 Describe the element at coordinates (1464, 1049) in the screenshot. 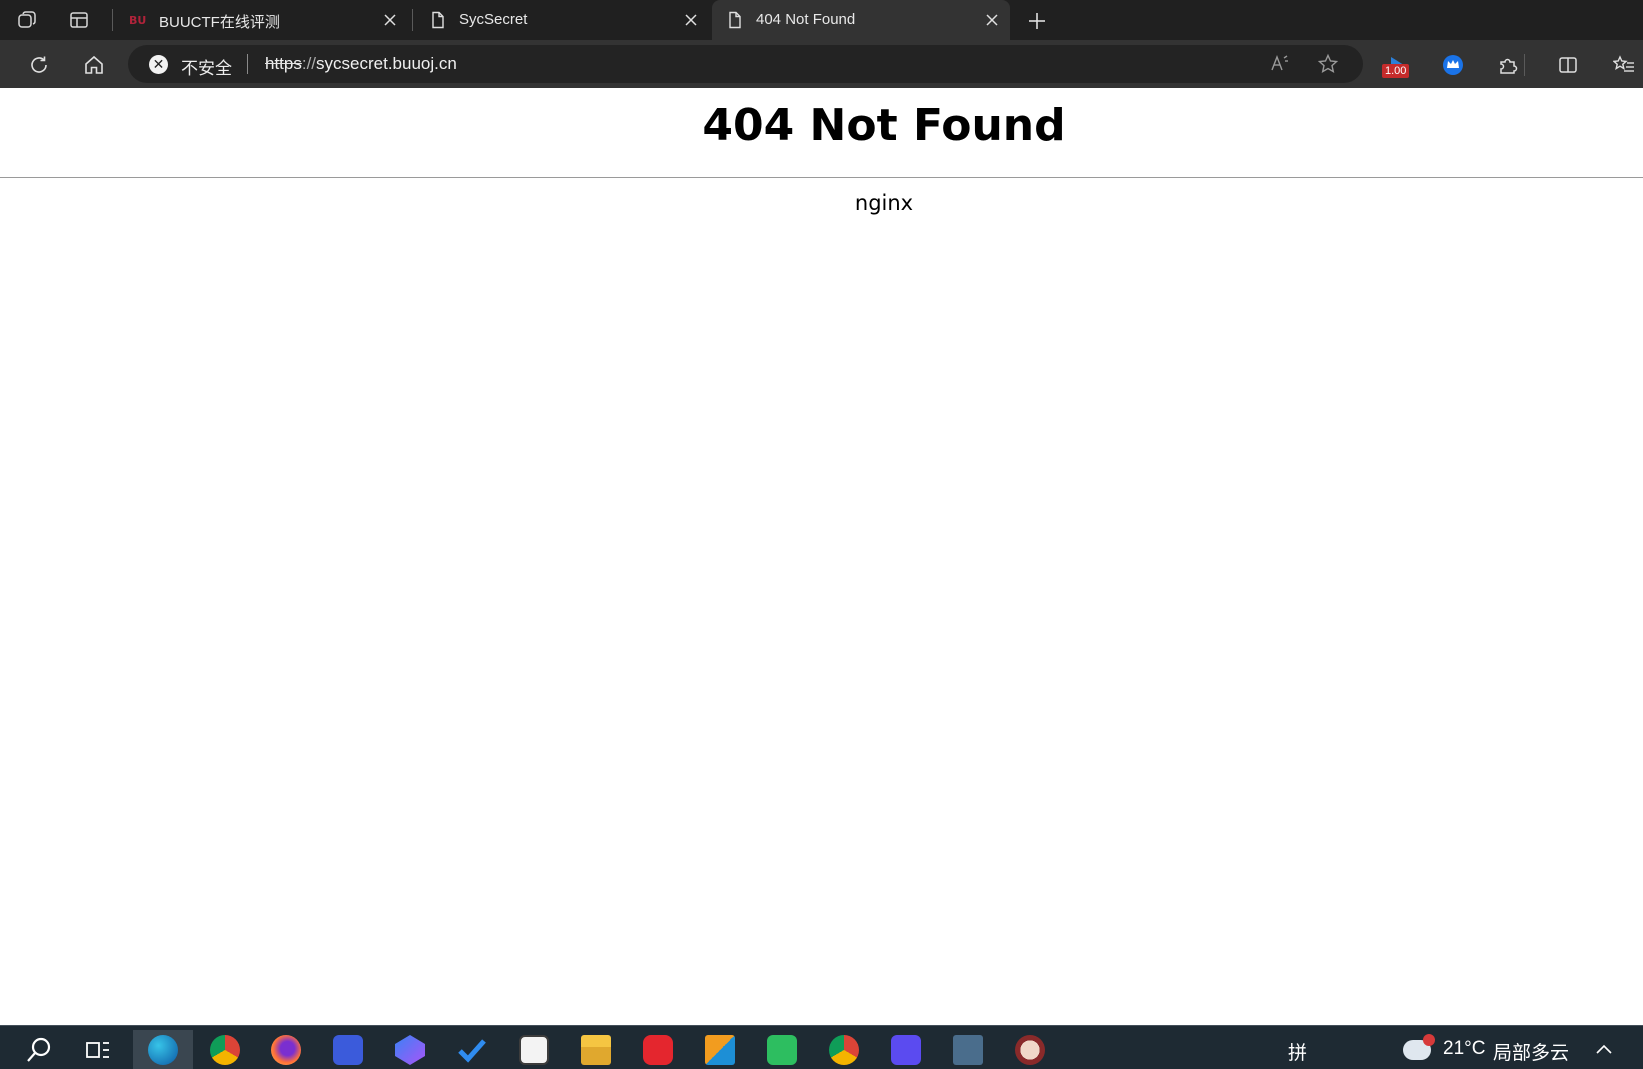

I see `weather-temperature: 21°C` at that location.